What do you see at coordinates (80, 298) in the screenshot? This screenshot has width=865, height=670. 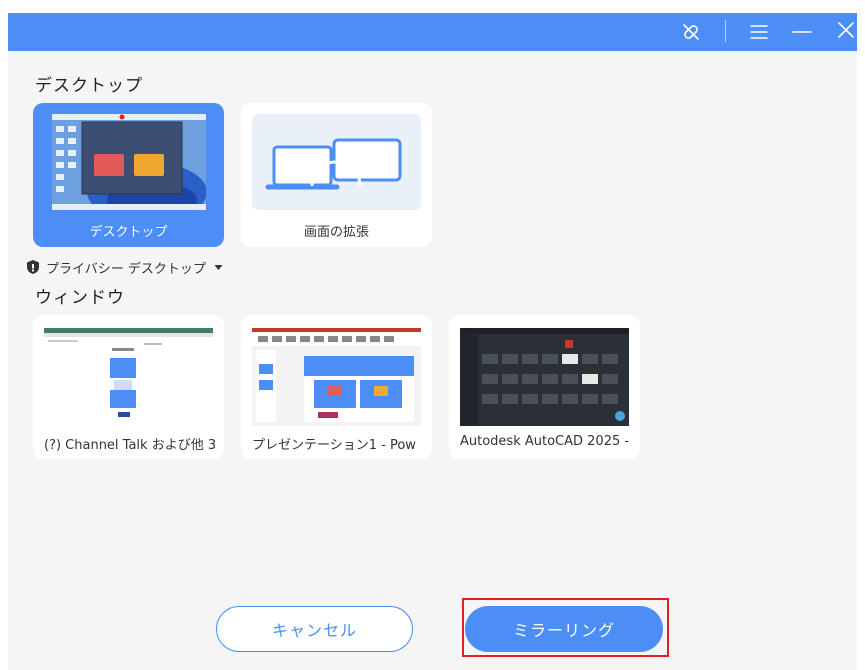 I see `window-section-title: ウィンドウ` at bounding box center [80, 298].